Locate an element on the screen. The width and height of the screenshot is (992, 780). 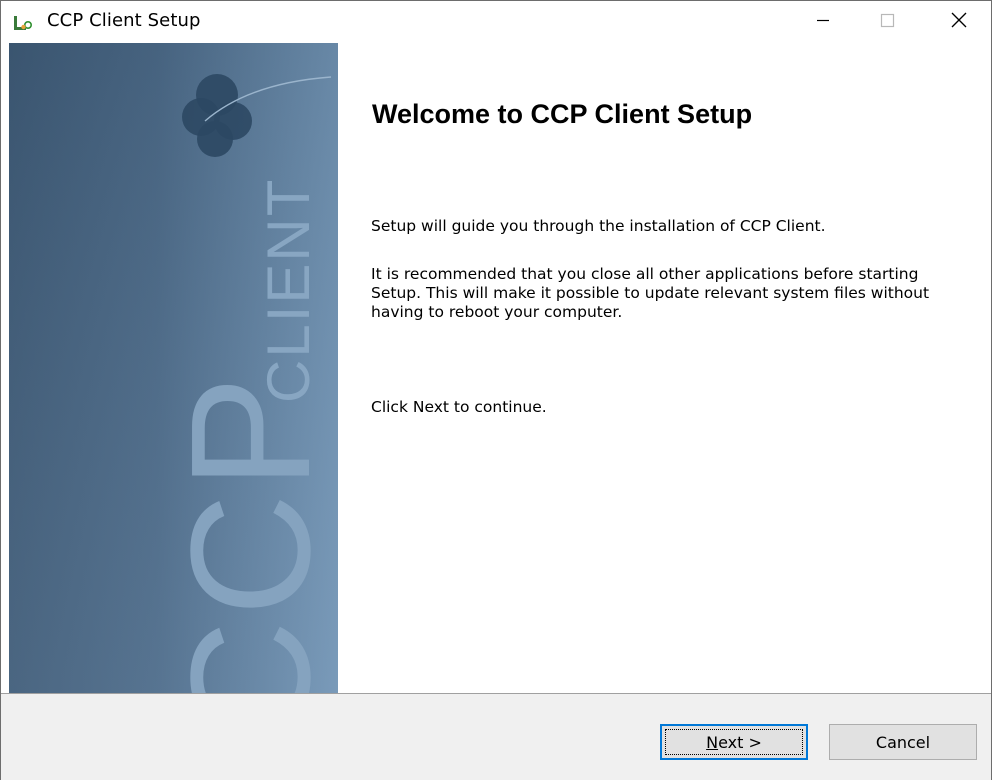
cancel-button-label: Cancel is located at coordinates (903, 742).